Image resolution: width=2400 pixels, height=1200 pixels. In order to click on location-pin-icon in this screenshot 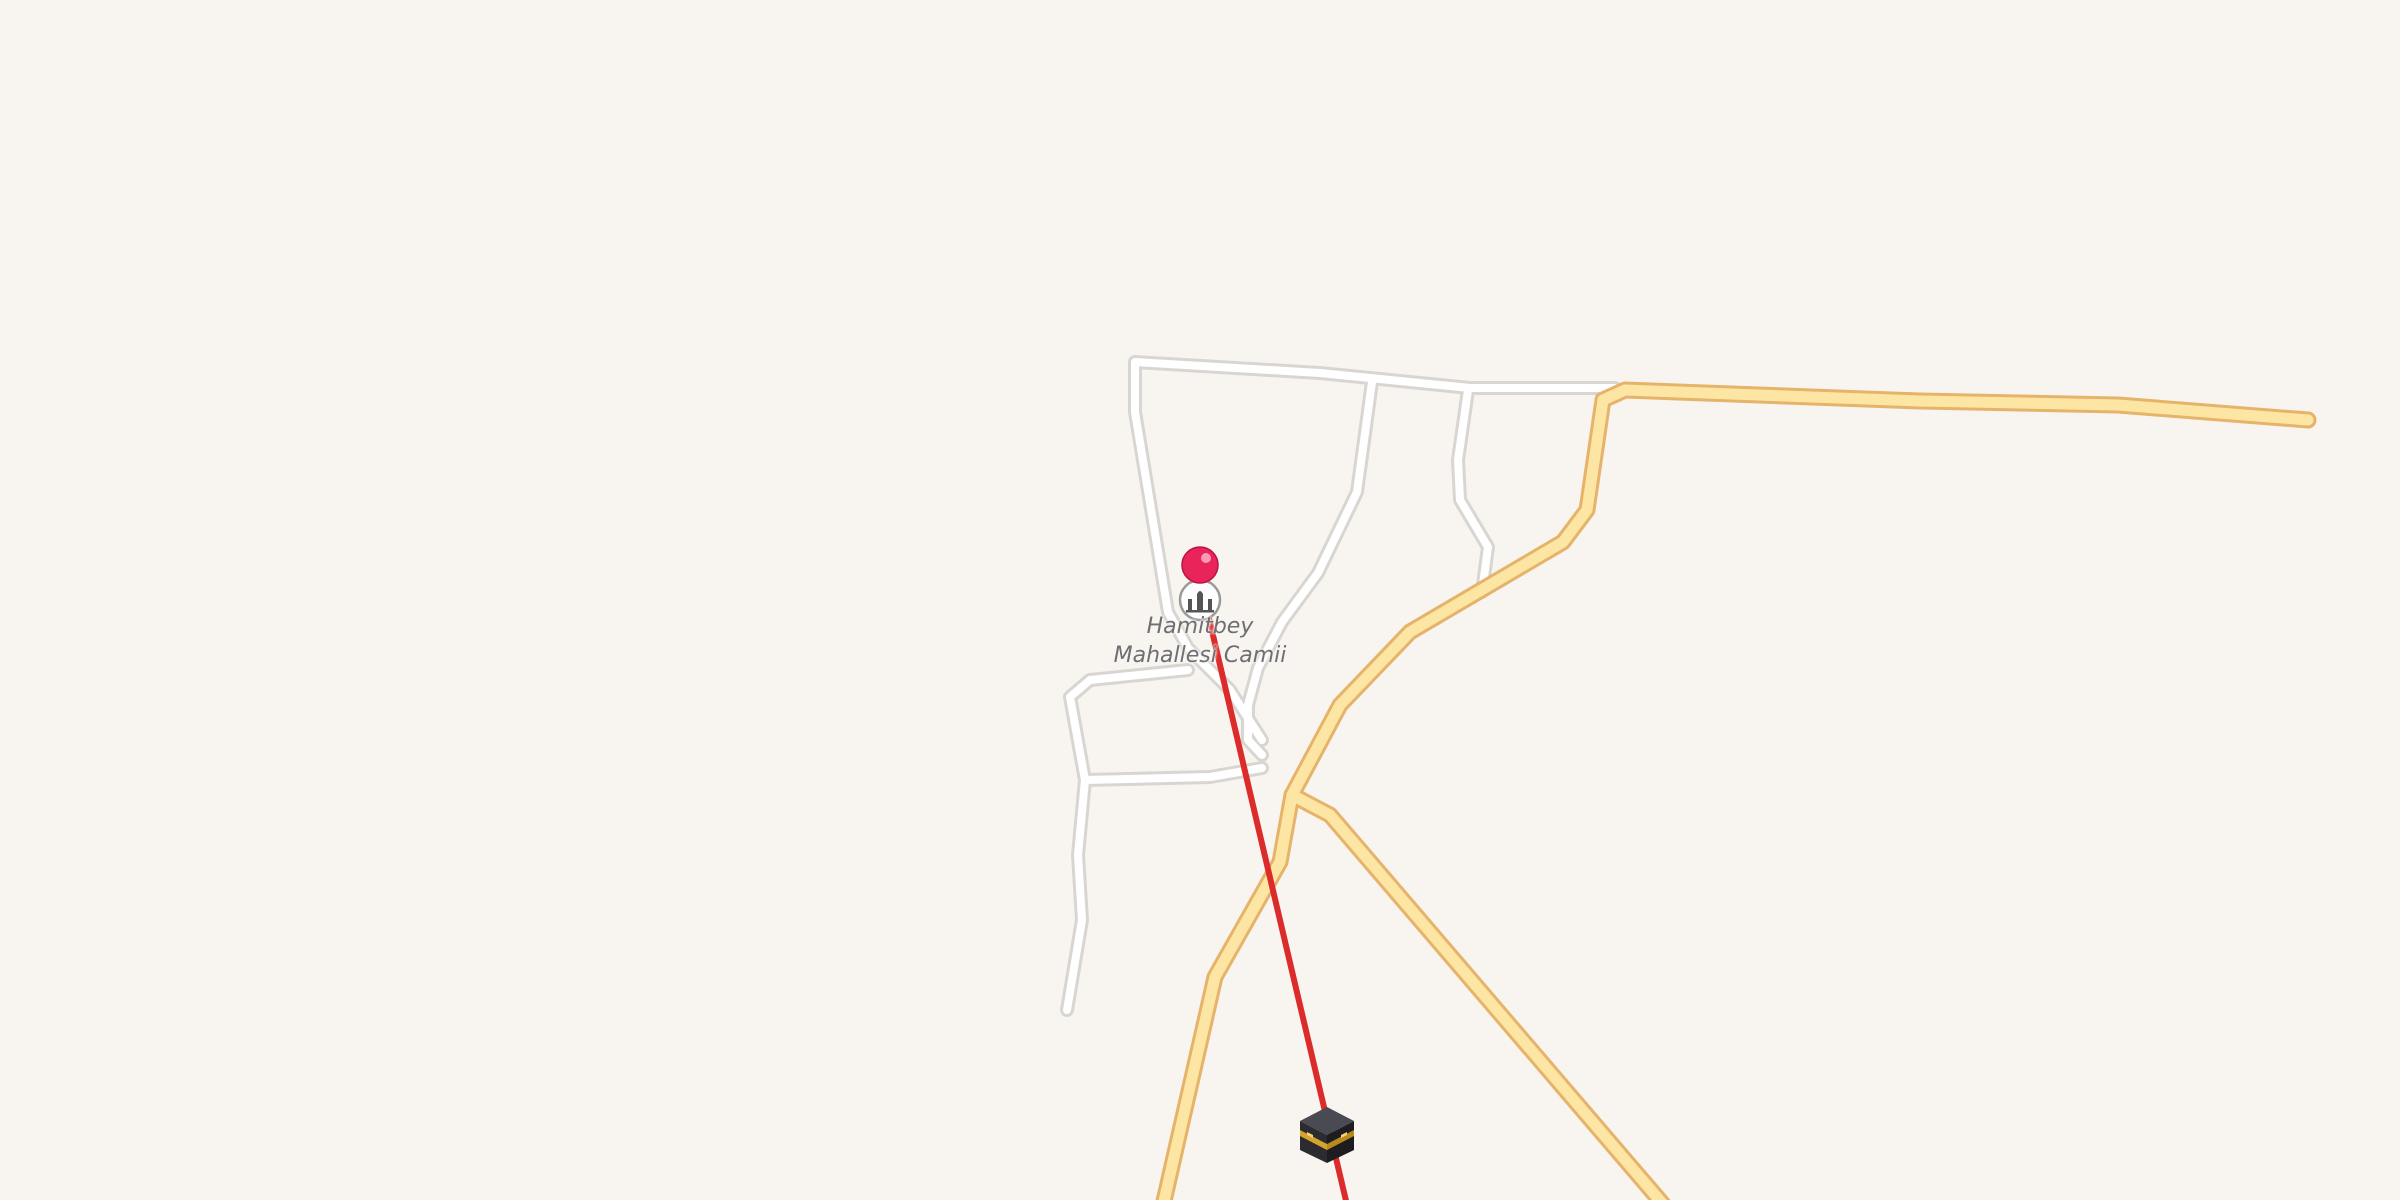, I will do `click(1200, 565)`.